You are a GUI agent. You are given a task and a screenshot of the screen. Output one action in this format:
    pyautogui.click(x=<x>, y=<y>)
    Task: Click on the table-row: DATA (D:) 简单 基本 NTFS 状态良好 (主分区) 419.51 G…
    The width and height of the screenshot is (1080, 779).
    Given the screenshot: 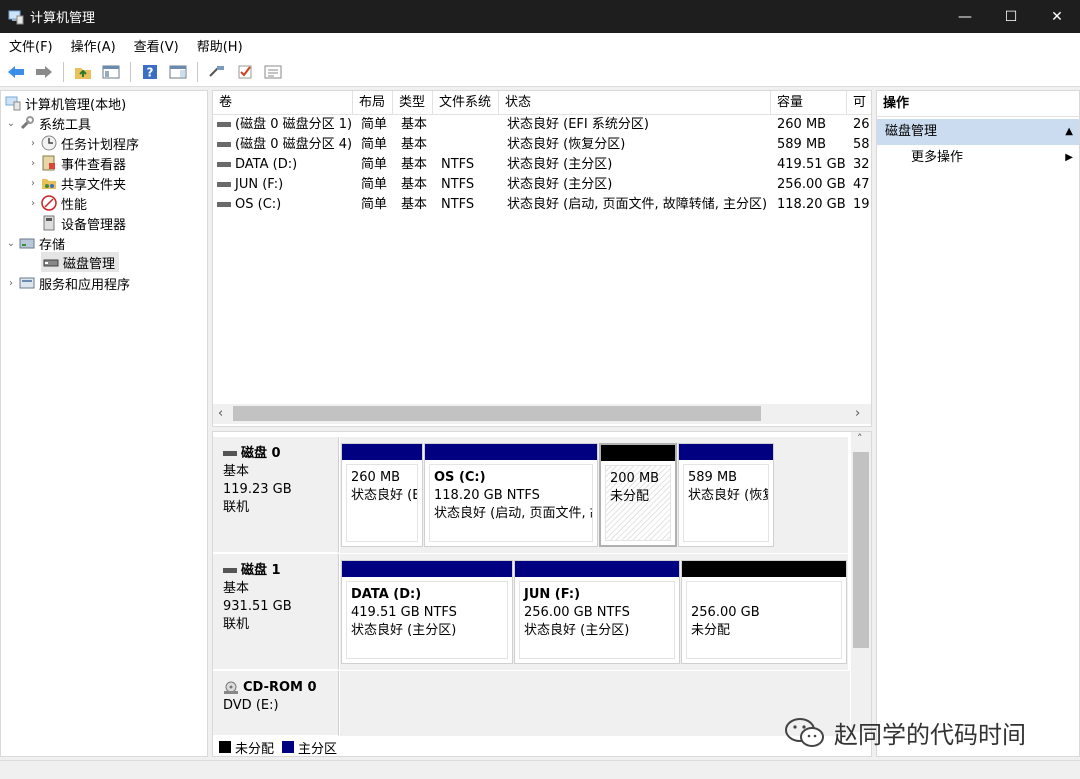 What is the action you would take?
    pyautogui.click(x=542, y=165)
    